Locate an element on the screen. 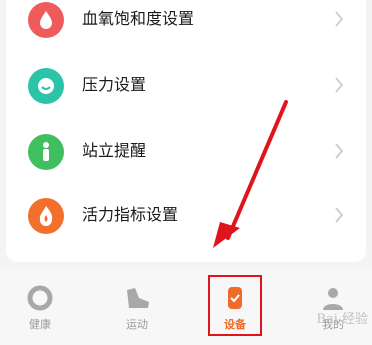  setting-label: 站立提醒 is located at coordinates (114, 150).